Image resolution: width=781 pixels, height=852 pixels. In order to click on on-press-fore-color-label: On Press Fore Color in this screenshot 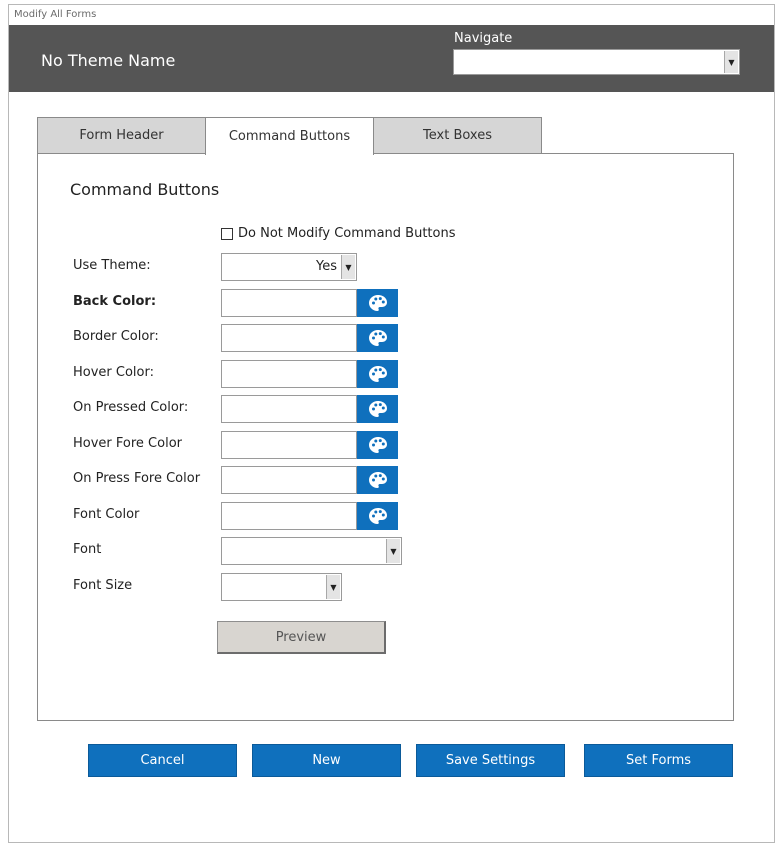, I will do `click(137, 478)`.